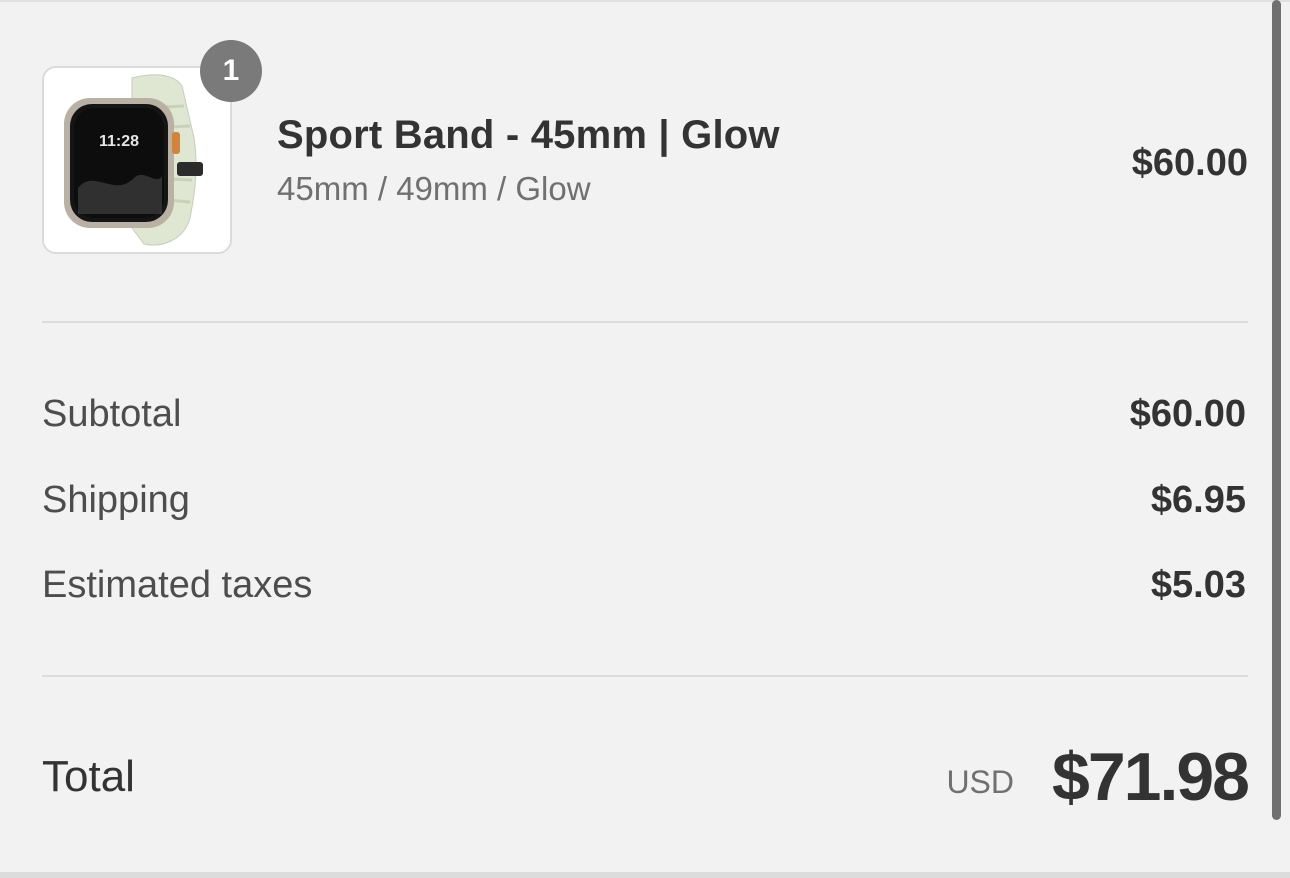  I want to click on product-image: 11:28, so click(137, 160).